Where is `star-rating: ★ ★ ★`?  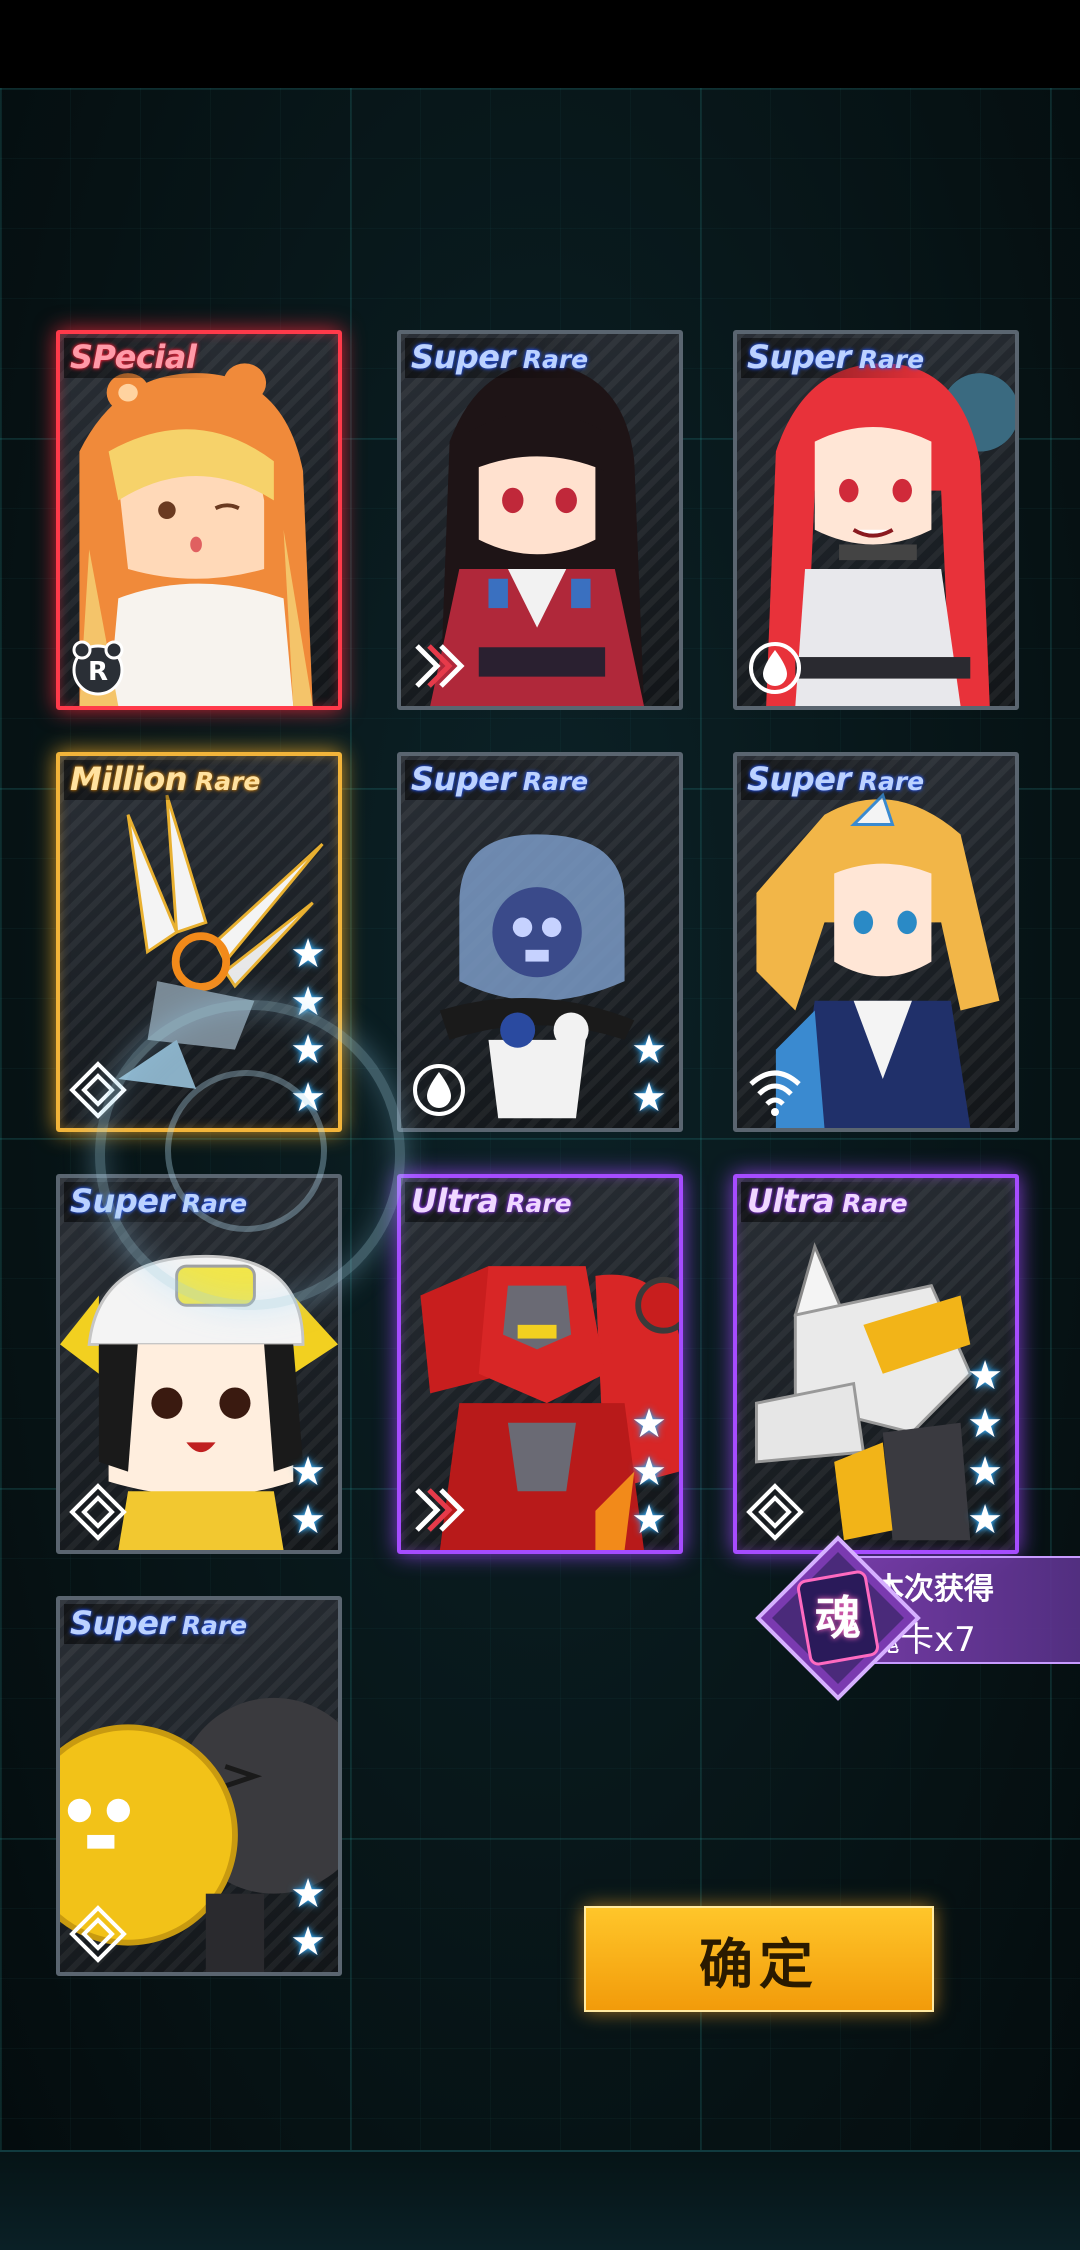
star-rating: ★ ★ ★ is located at coordinates (649, 1472).